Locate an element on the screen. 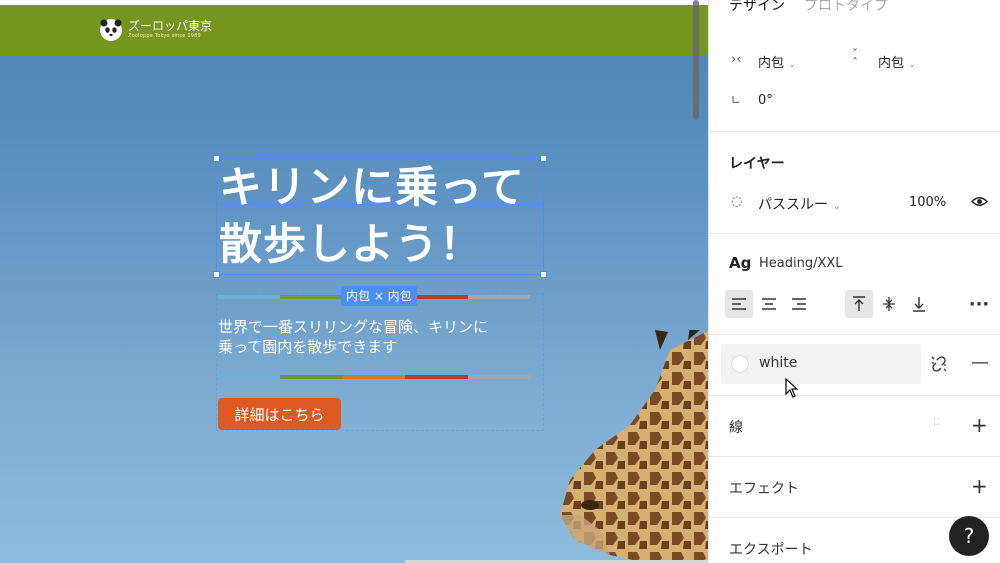 The image size is (1000, 563). width-resizing-value: 内包 is located at coordinates (771, 63).